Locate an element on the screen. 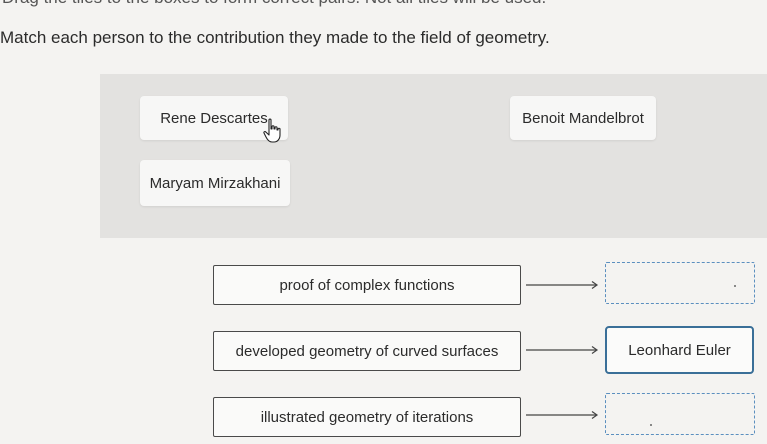 The width and height of the screenshot is (767, 444). tile-maryam-mirzakhani: Maryam Mirzakhani is located at coordinates (215, 183).